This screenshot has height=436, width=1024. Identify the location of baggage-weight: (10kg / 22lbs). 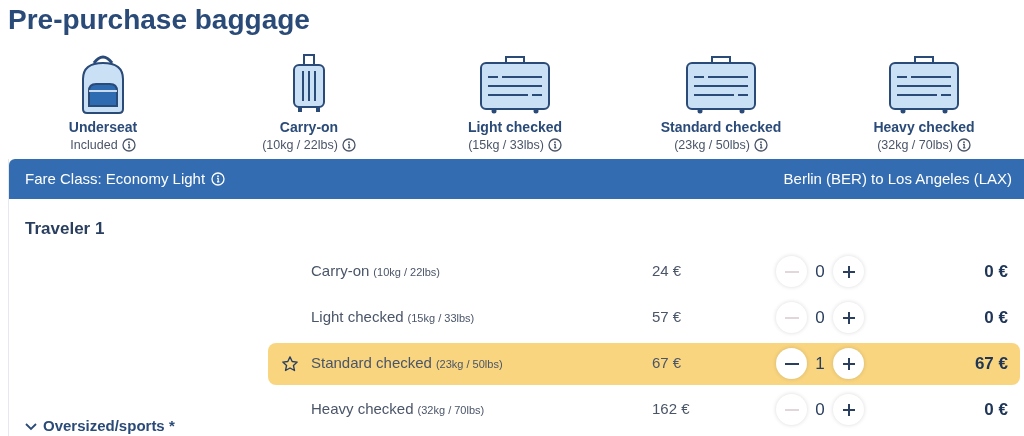
(406, 273).